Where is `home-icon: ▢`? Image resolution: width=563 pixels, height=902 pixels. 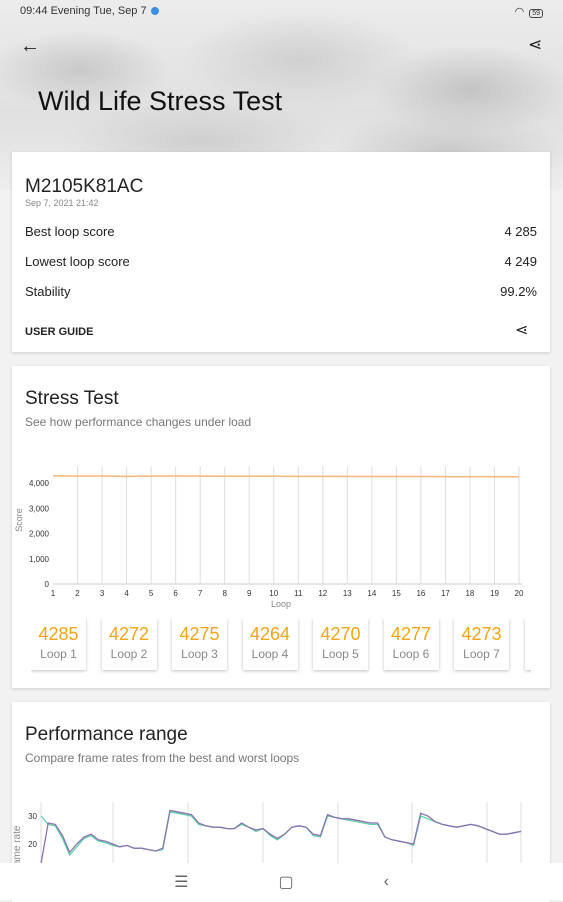
home-icon: ▢ is located at coordinates (285, 882).